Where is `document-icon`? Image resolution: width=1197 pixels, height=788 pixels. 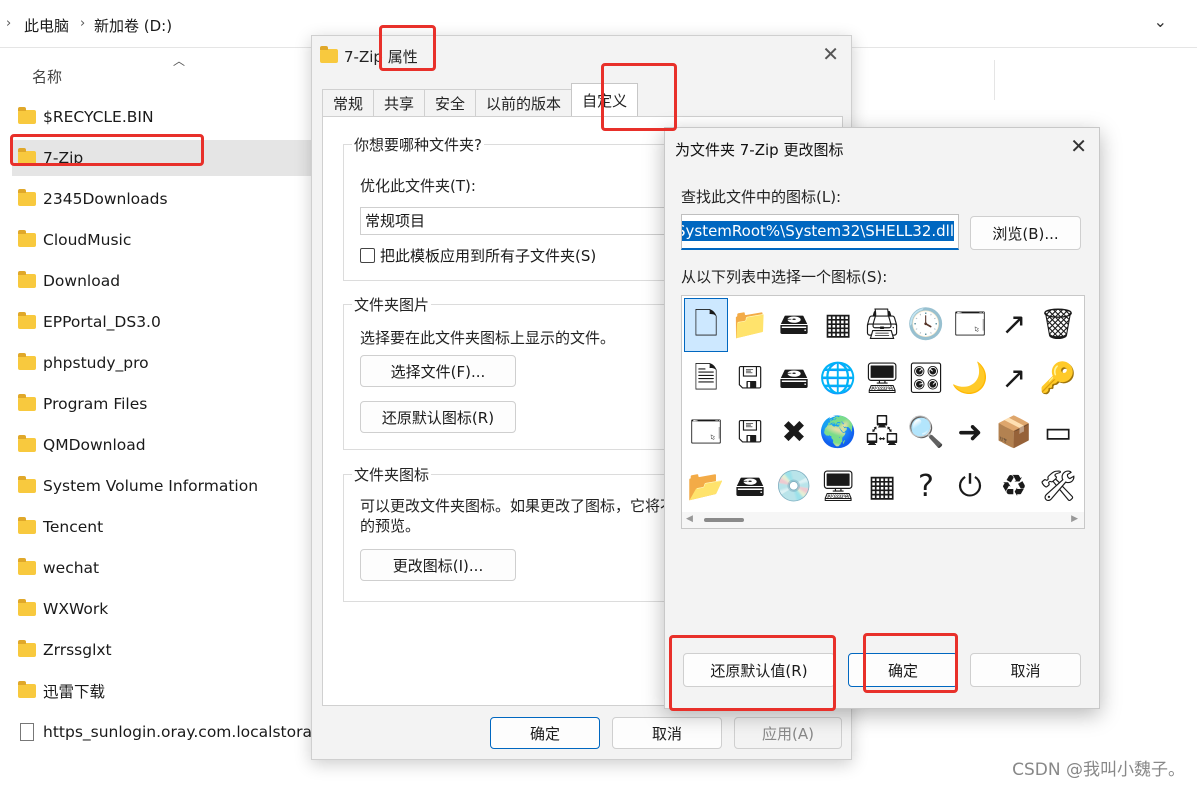 document-icon is located at coordinates (27, 732).